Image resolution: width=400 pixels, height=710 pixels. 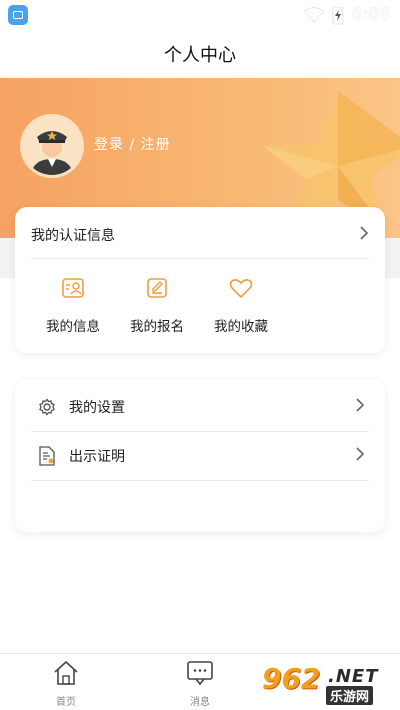 I want to click on quick-my-info: 我的信息, so click(x=73, y=304).